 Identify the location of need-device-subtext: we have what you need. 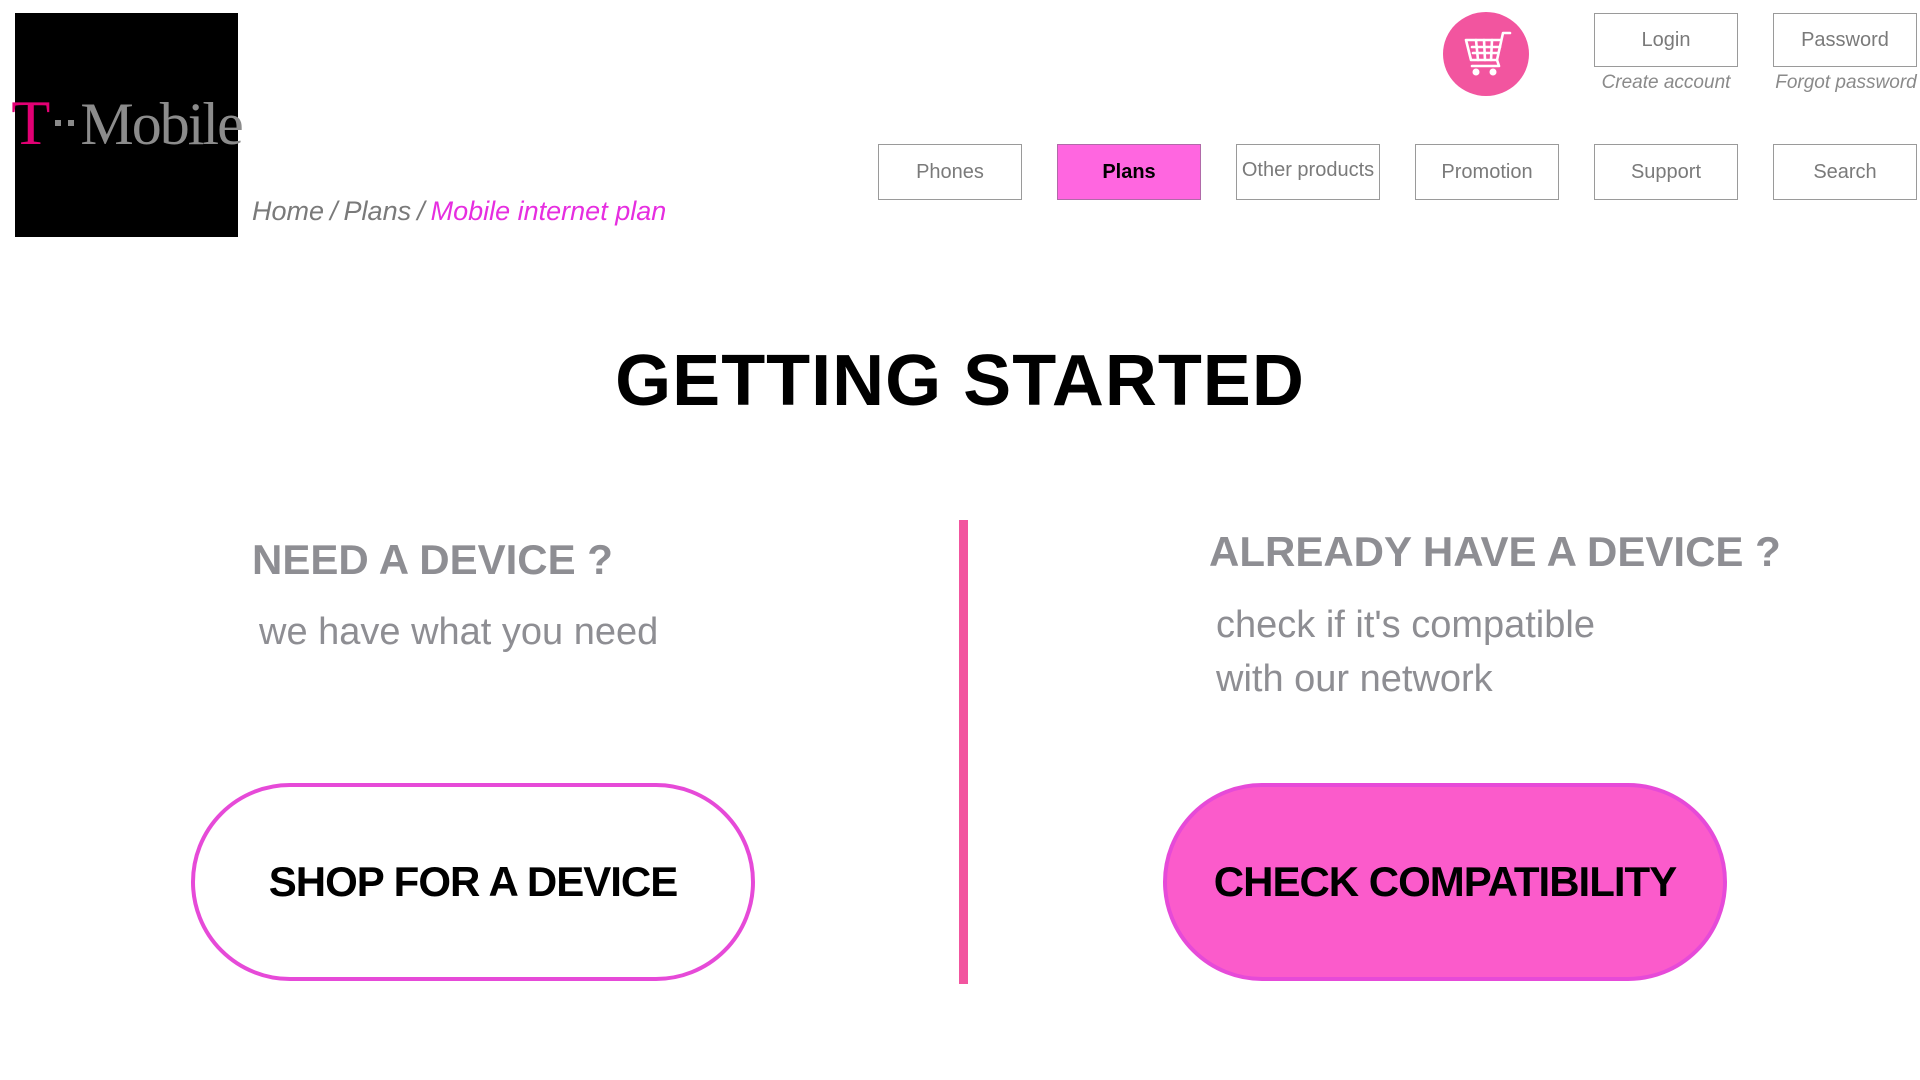
(459, 632).